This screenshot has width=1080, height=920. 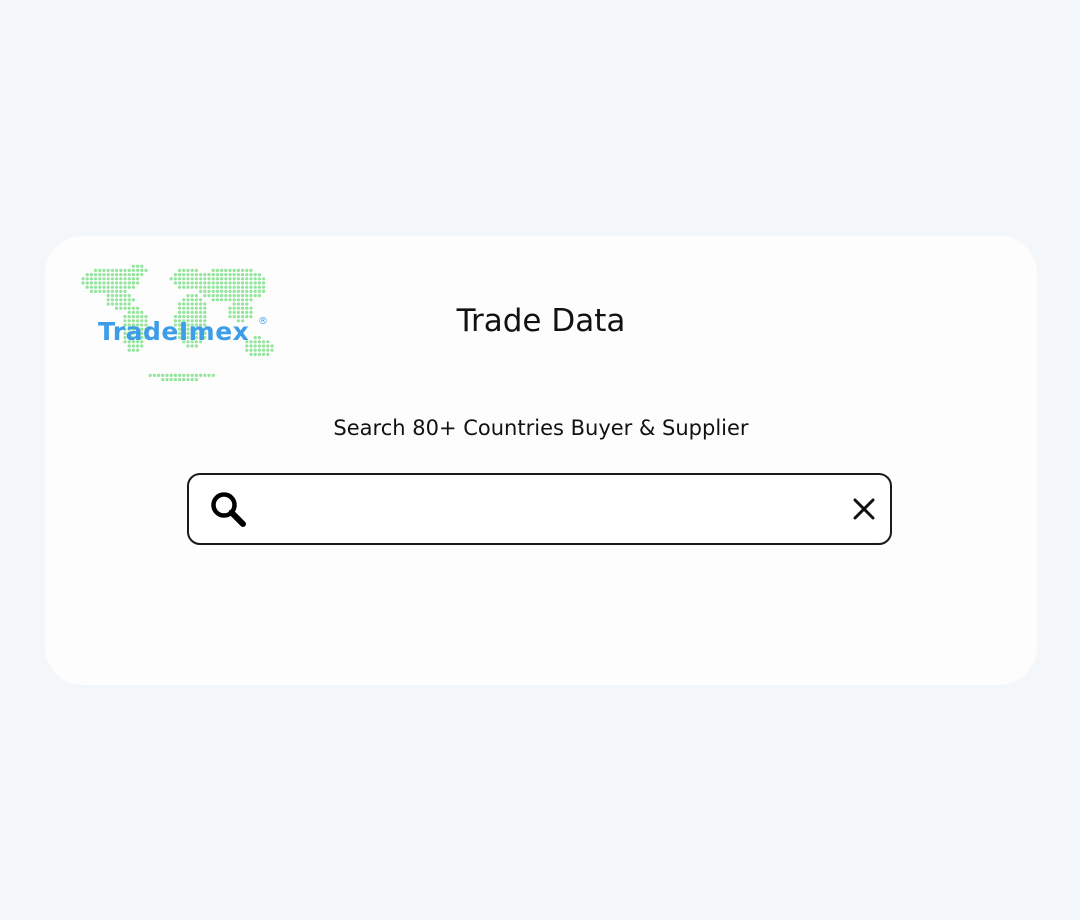 What do you see at coordinates (548, 510) in the screenshot?
I see `search-input` at bounding box center [548, 510].